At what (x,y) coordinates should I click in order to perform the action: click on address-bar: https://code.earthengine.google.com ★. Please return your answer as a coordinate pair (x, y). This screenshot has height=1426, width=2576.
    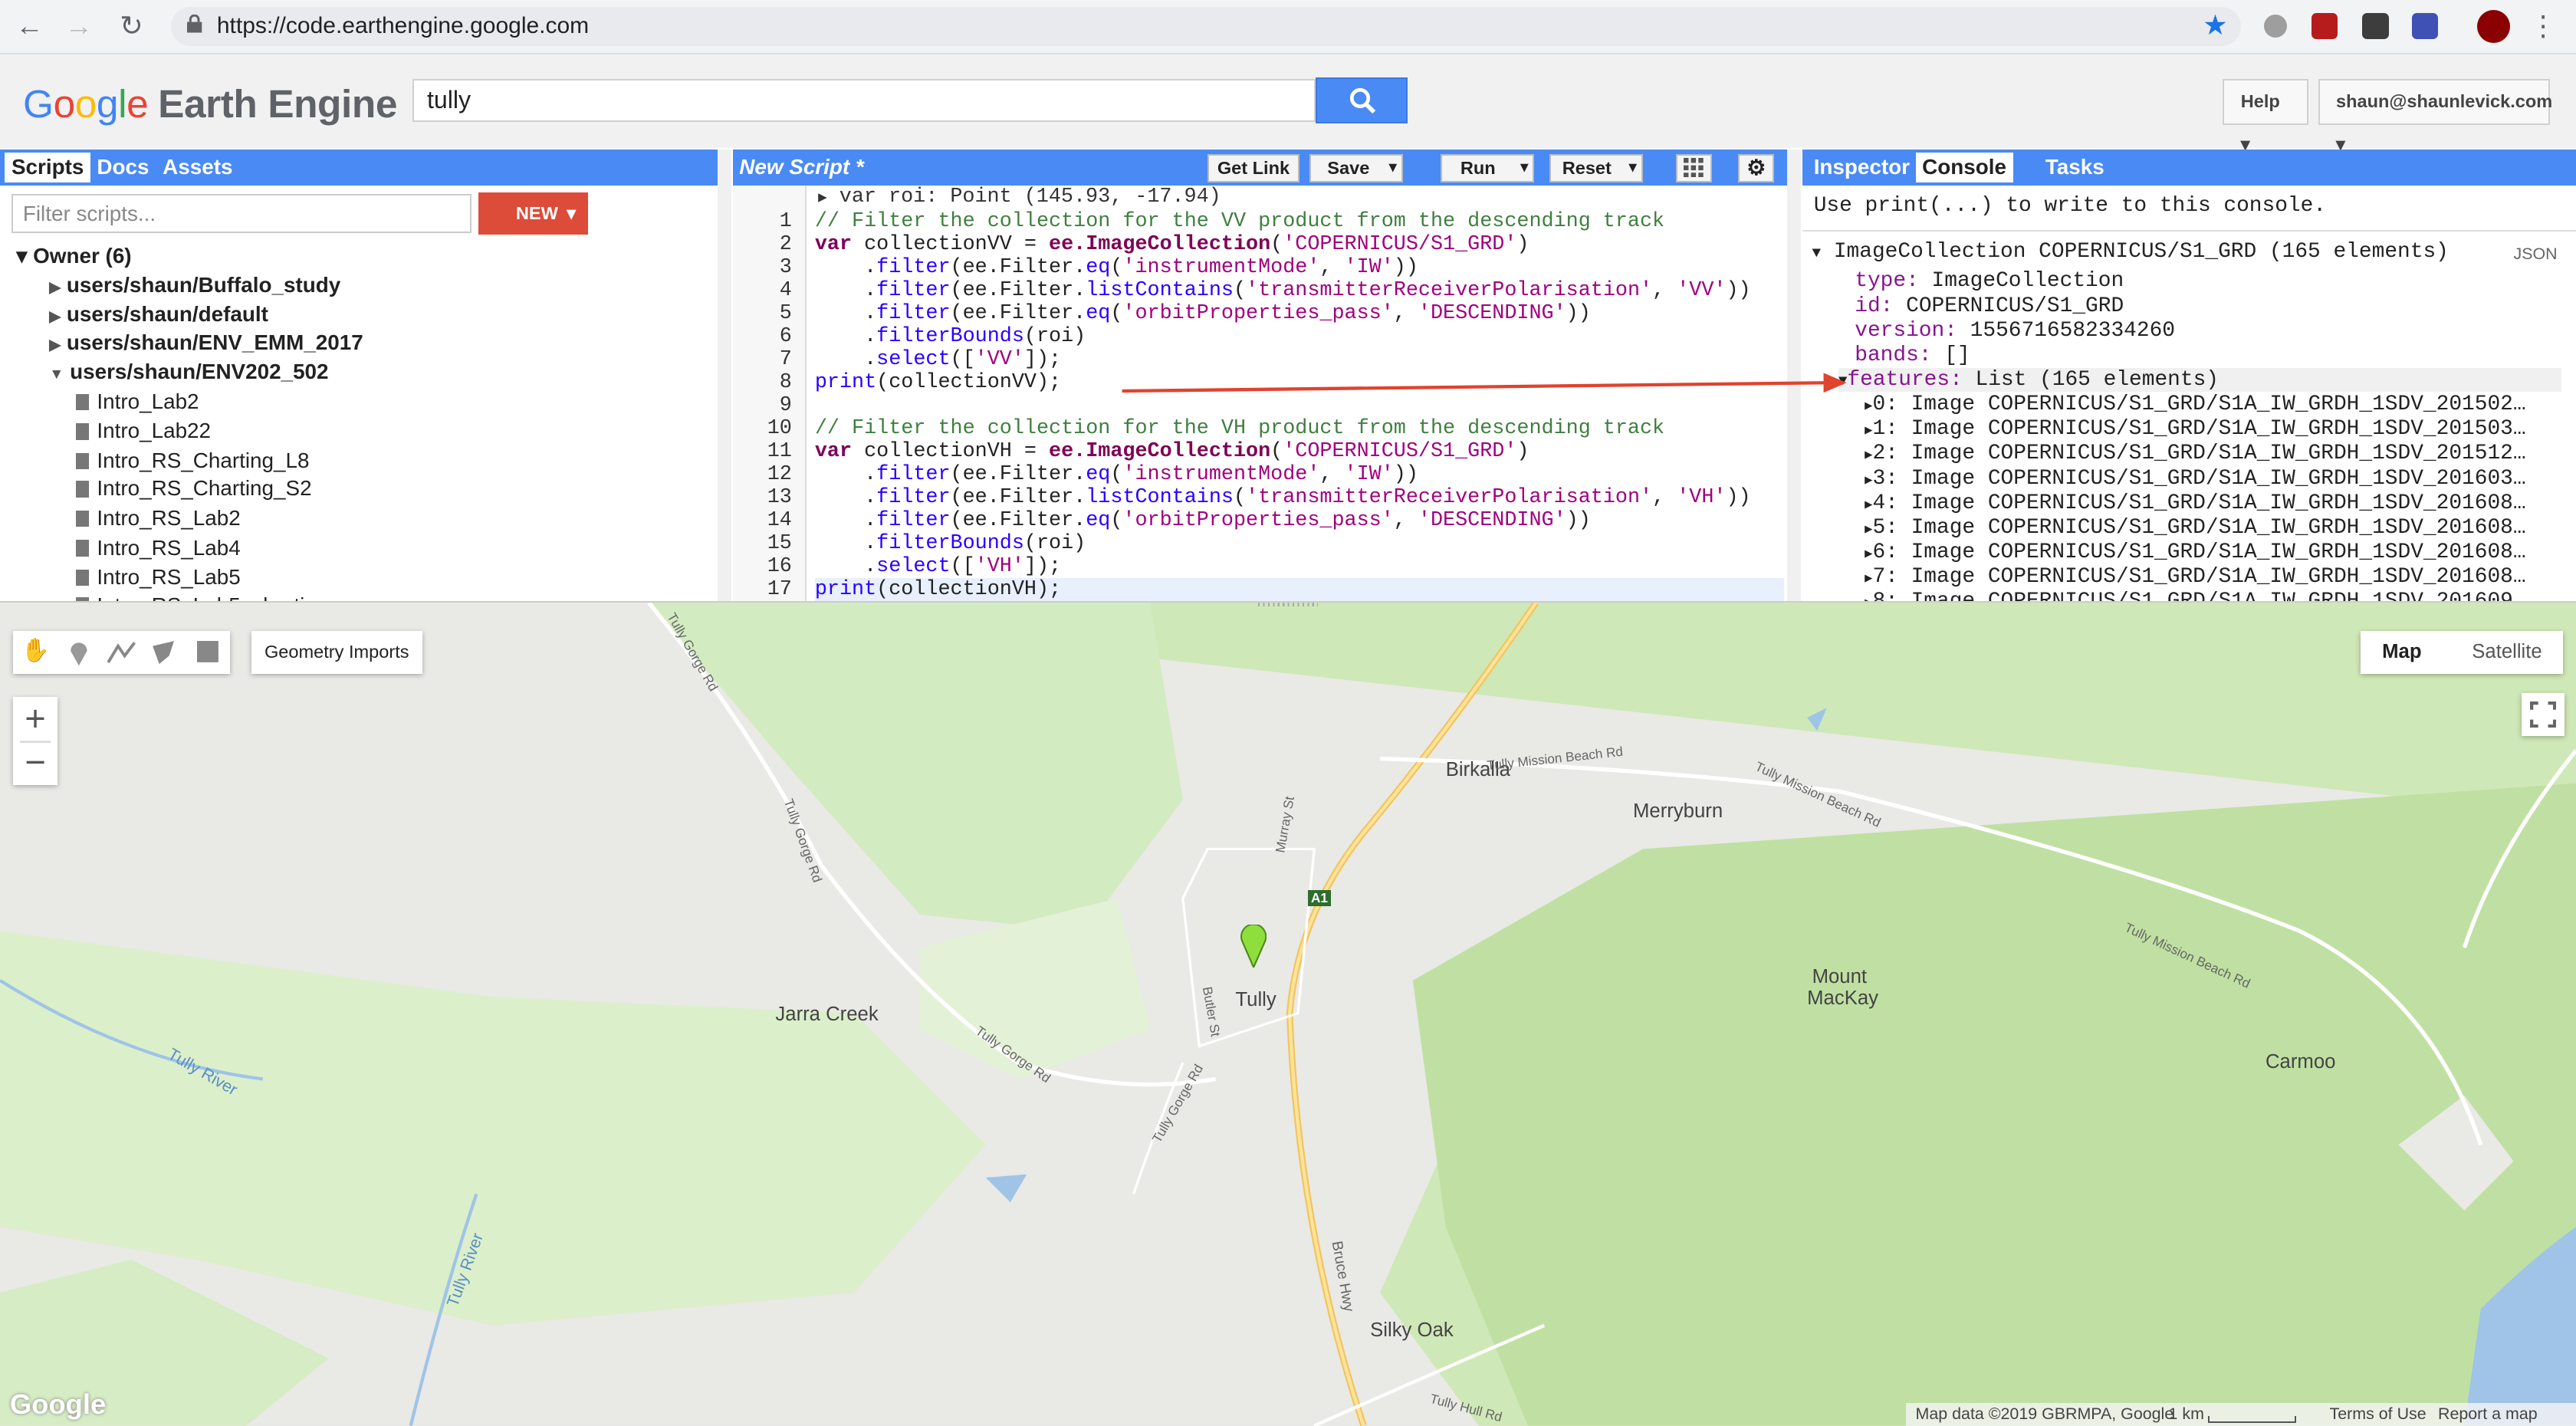
    Looking at the image, I should click on (1205, 26).